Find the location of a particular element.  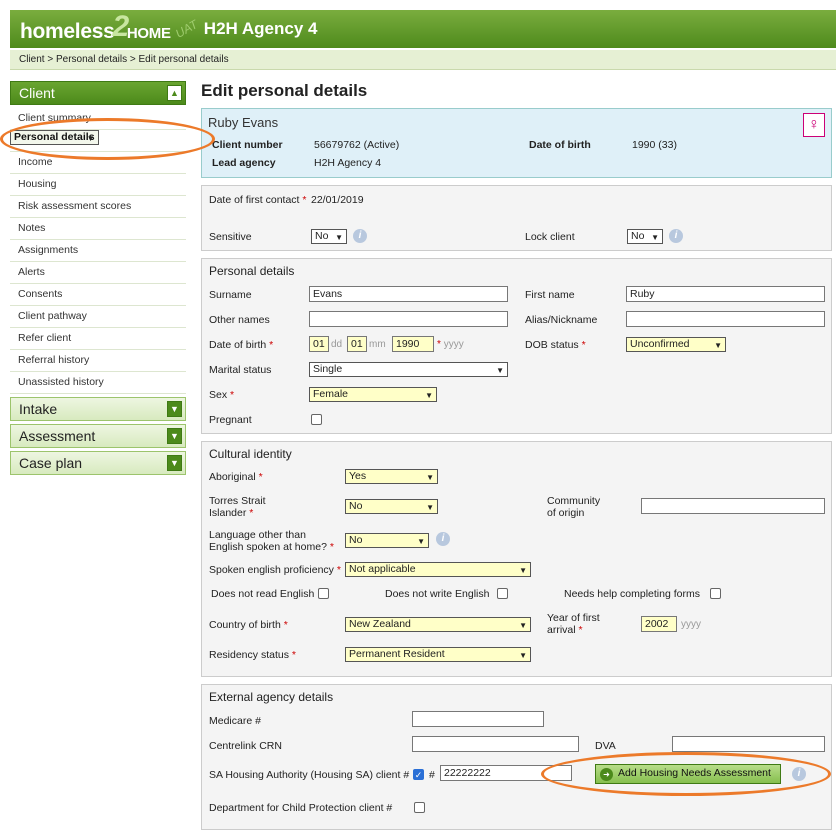

not-read-english-label: Does not read English is located at coordinates (263, 594).